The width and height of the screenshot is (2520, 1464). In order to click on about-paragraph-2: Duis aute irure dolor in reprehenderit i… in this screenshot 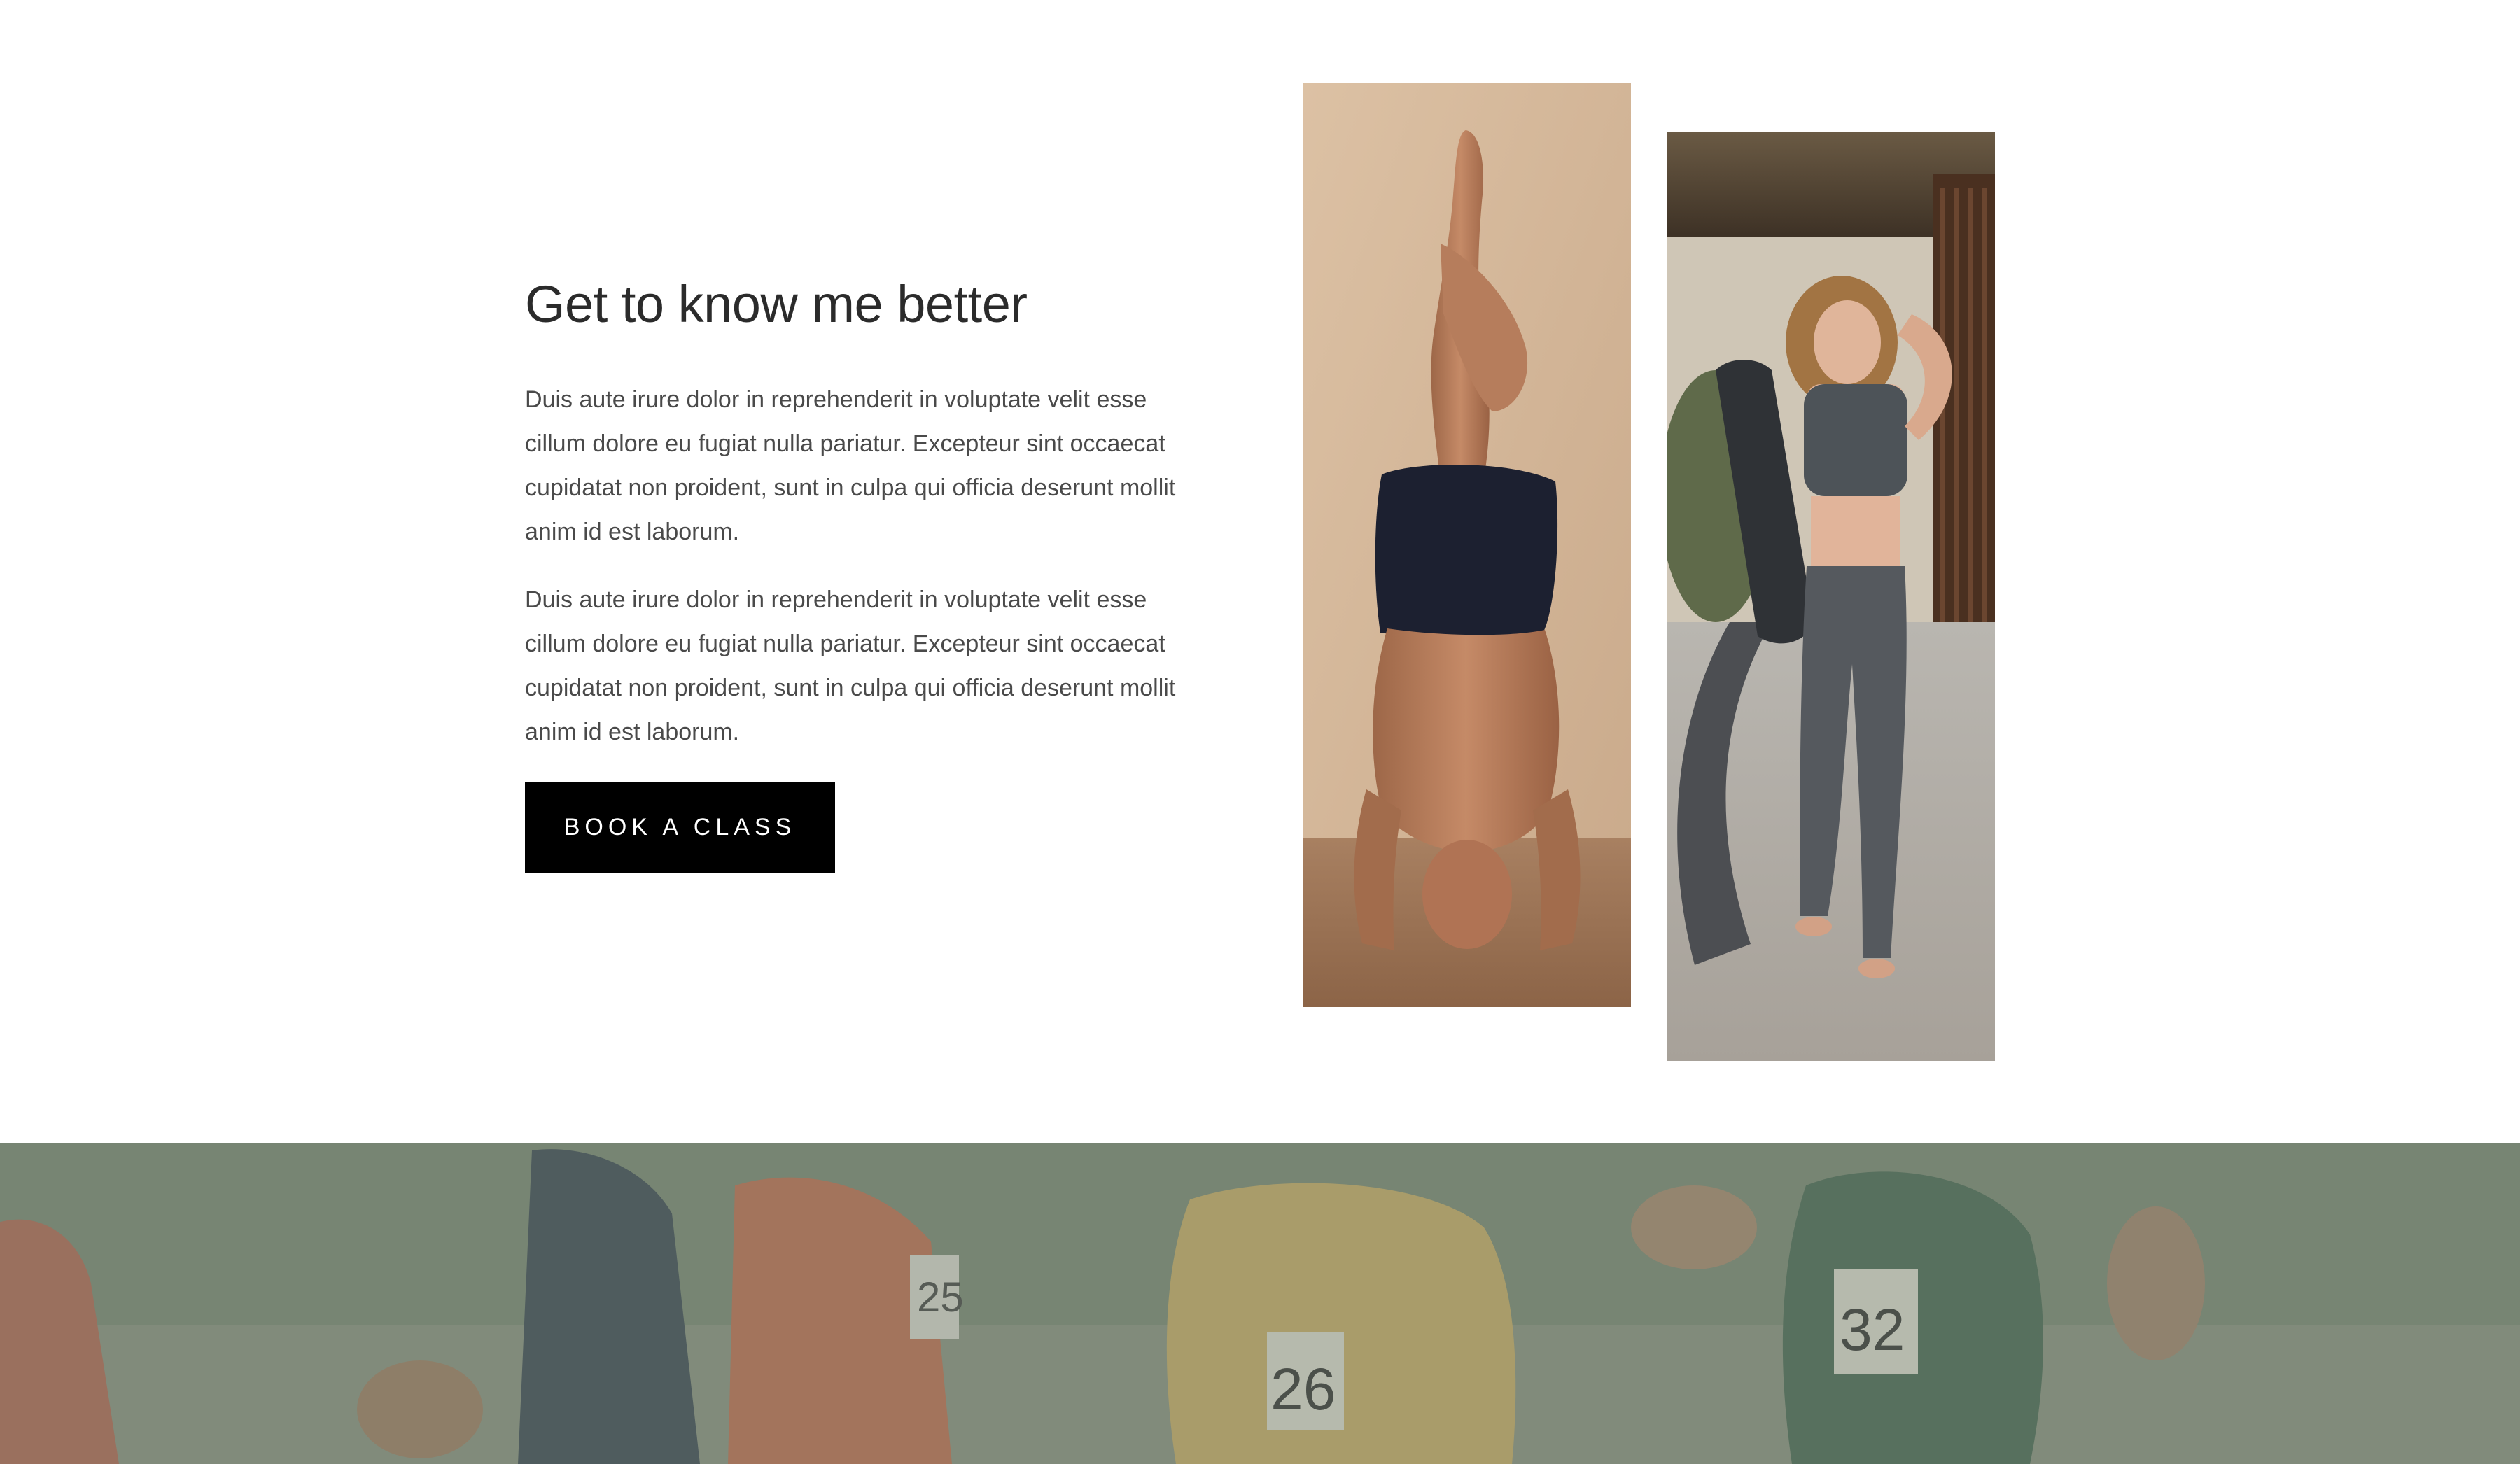, I will do `click(850, 665)`.